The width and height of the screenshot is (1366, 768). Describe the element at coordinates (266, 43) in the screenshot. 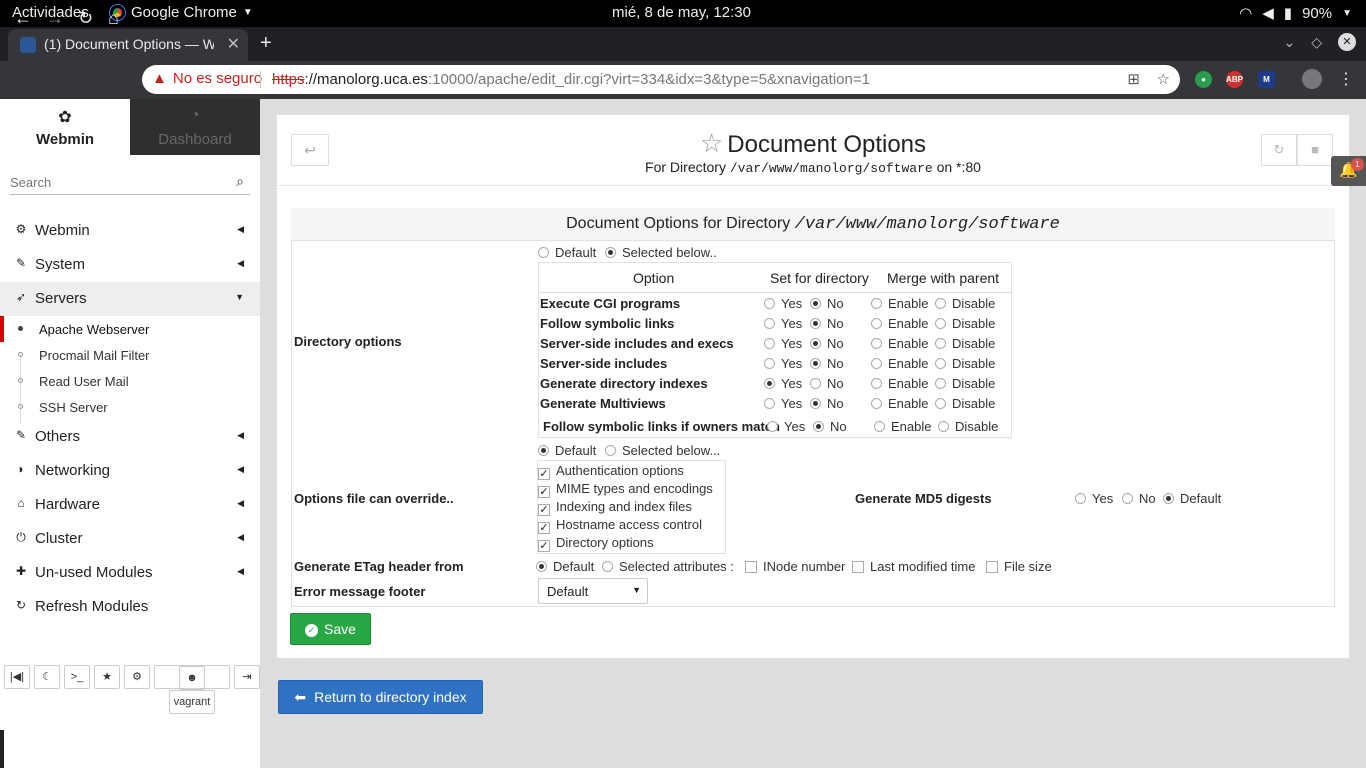

I see `new-tab-button: +` at that location.